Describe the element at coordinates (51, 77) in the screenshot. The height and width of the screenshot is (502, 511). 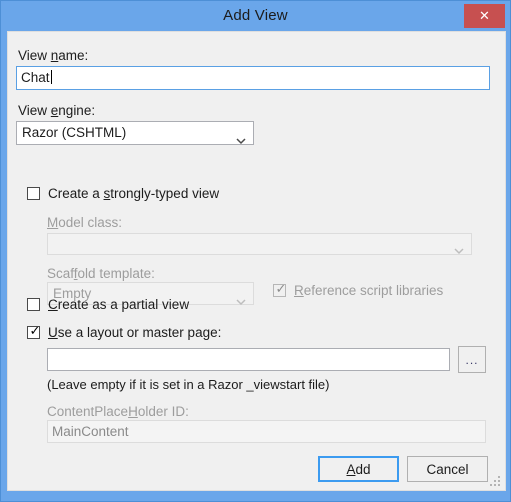
I see `text-caret` at that location.